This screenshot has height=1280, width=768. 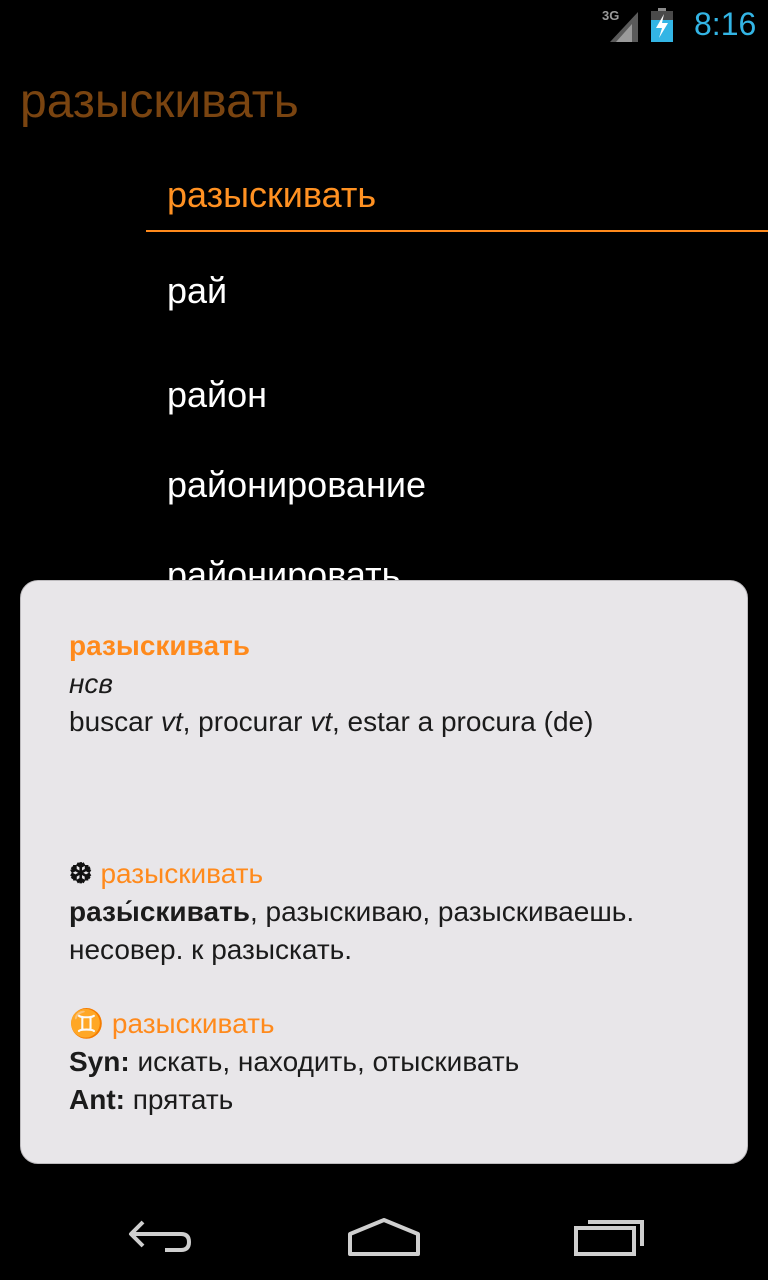 I want to click on list-item-selected: разыскивать, so click(x=457, y=196).